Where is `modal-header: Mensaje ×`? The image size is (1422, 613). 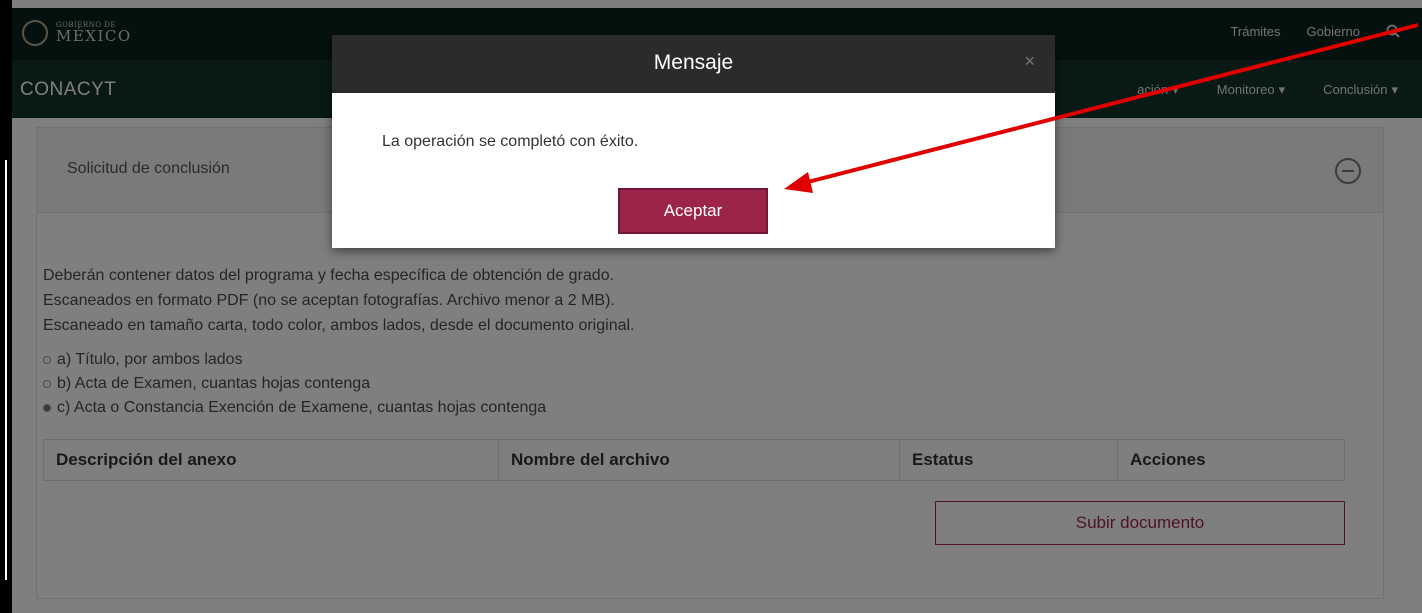 modal-header: Mensaje × is located at coordinates (693, 64).